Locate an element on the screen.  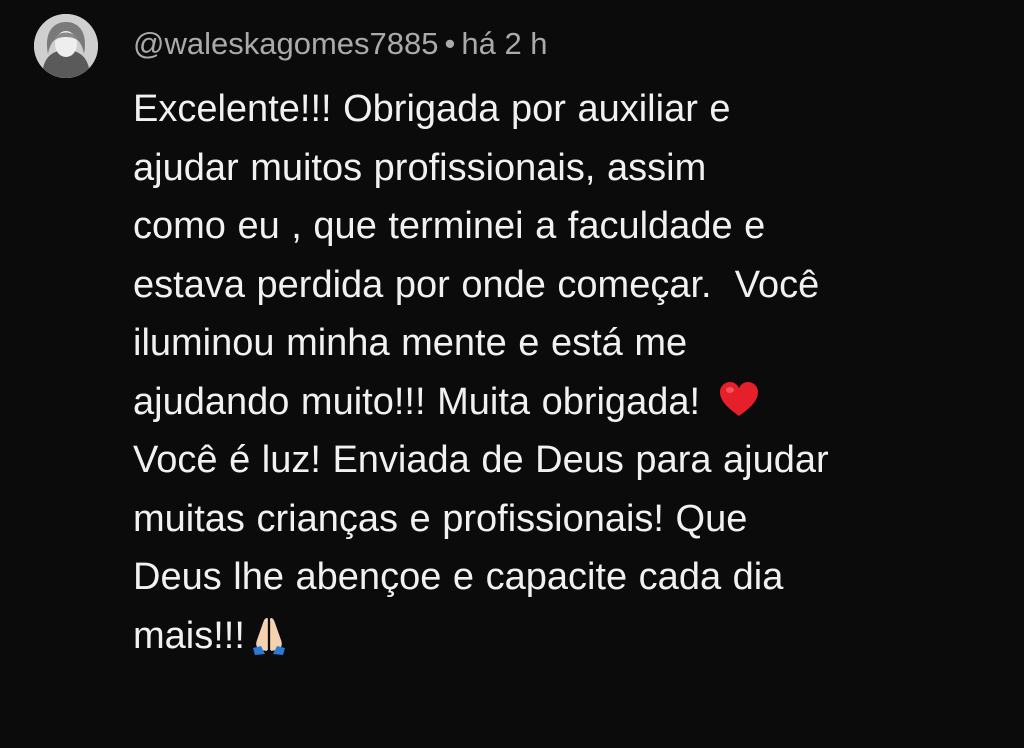
comment-line: Você é luz! Enviada de Deus para ajudar is located at coordinates (481, 460).